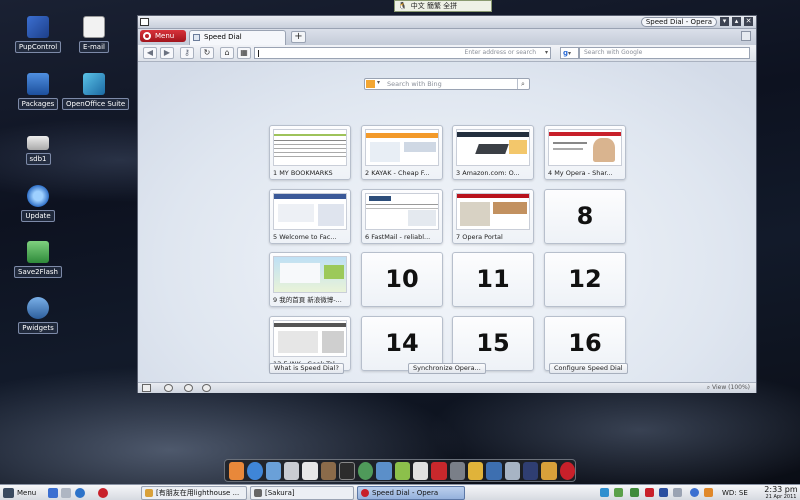  I want to click on lock-icon, so click(549, 470).